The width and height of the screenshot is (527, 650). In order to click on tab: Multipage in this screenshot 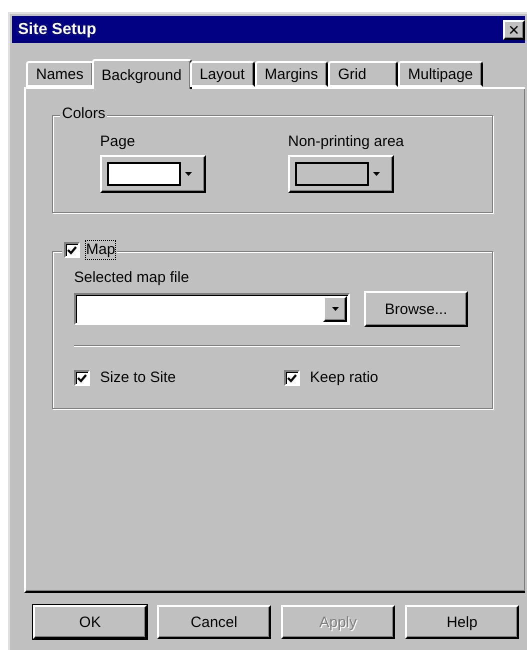, I will do `click(441, 74)`.